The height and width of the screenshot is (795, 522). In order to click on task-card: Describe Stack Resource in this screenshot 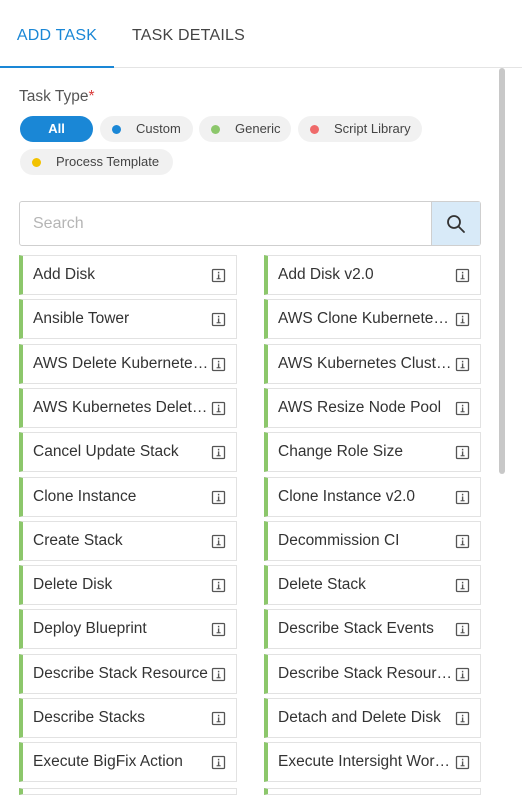, I will do `click(128, 674)`.